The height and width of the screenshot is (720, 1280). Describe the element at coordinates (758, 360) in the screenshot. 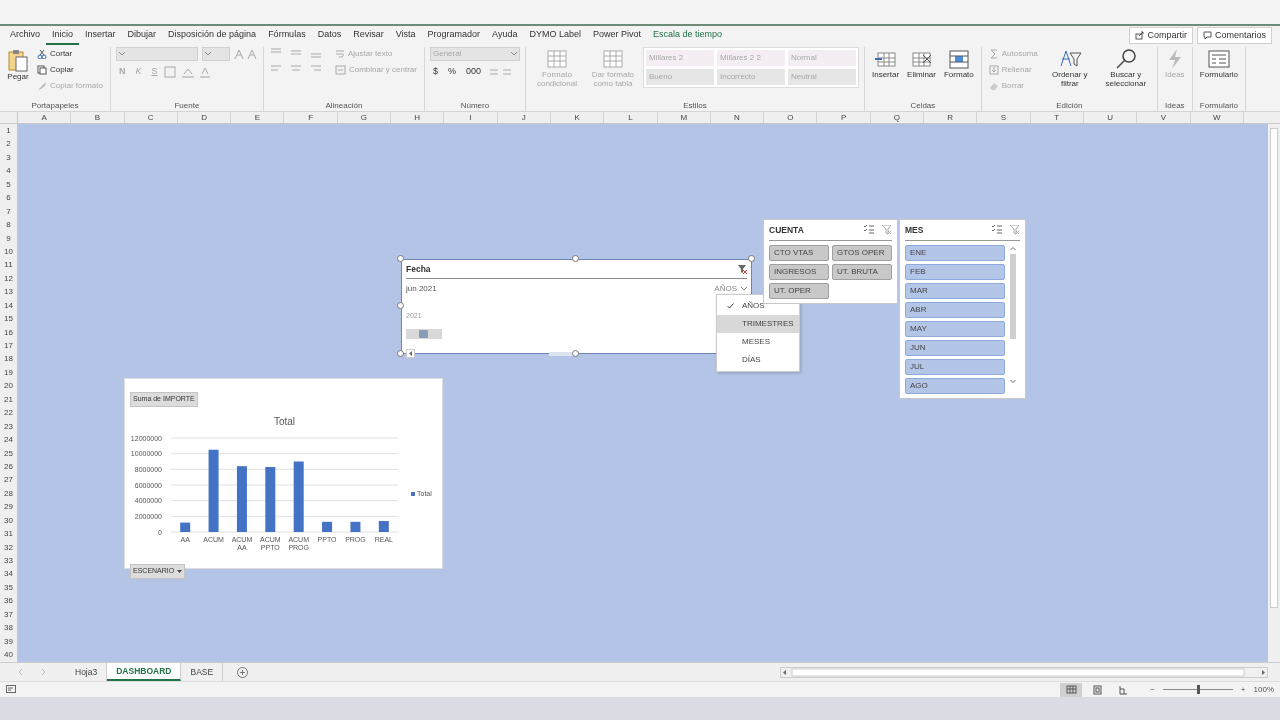

I see `menu-item: DÍAS` at that location.